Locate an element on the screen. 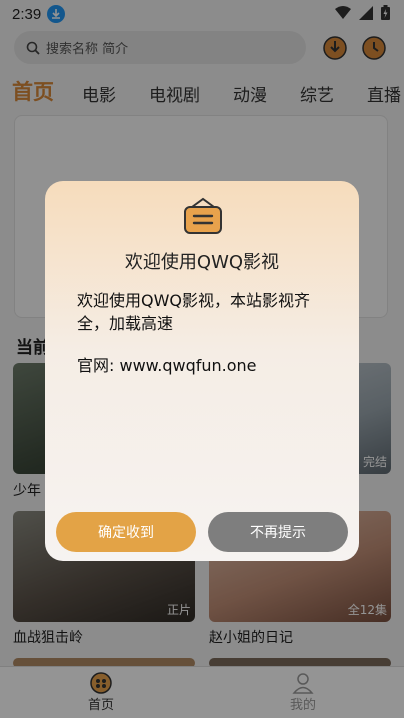 The height and width of the screenshot is (718, 404). dont-show-again-button: 不再提示 is located at coordinates (278, 532).